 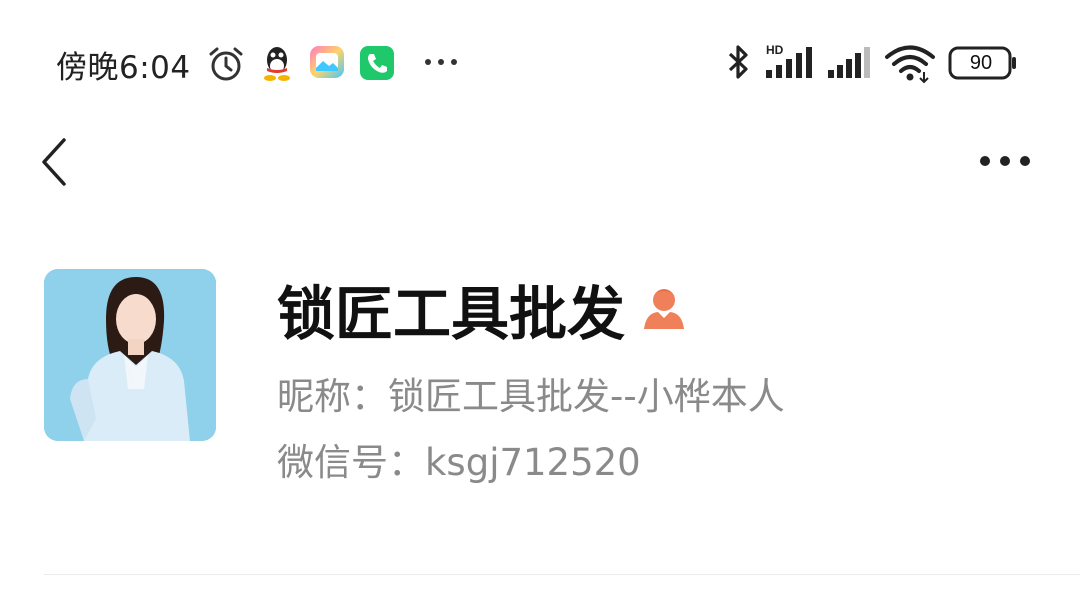 What do you see at coordinates (123, 68) in the screenshot?
I see `status-time: 傍晚6:04` at bounding box center [123, 68].